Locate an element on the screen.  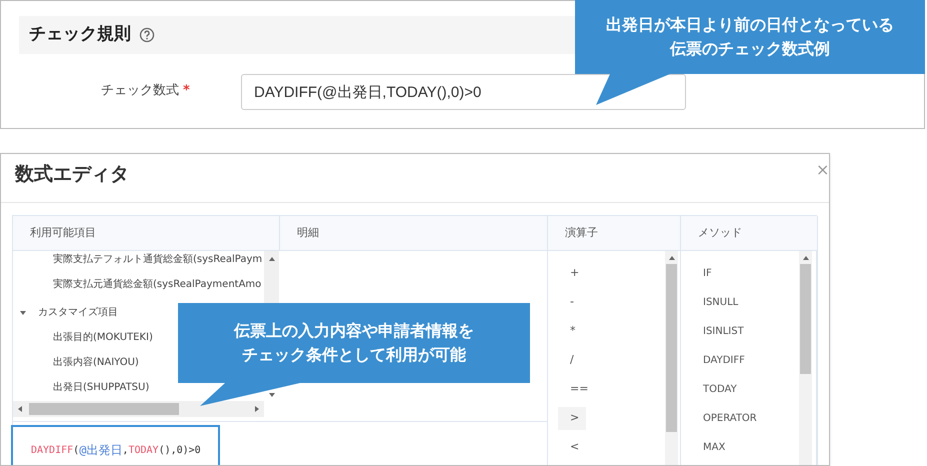
method-item: OPERATOR is located at coordinates (730, 418).